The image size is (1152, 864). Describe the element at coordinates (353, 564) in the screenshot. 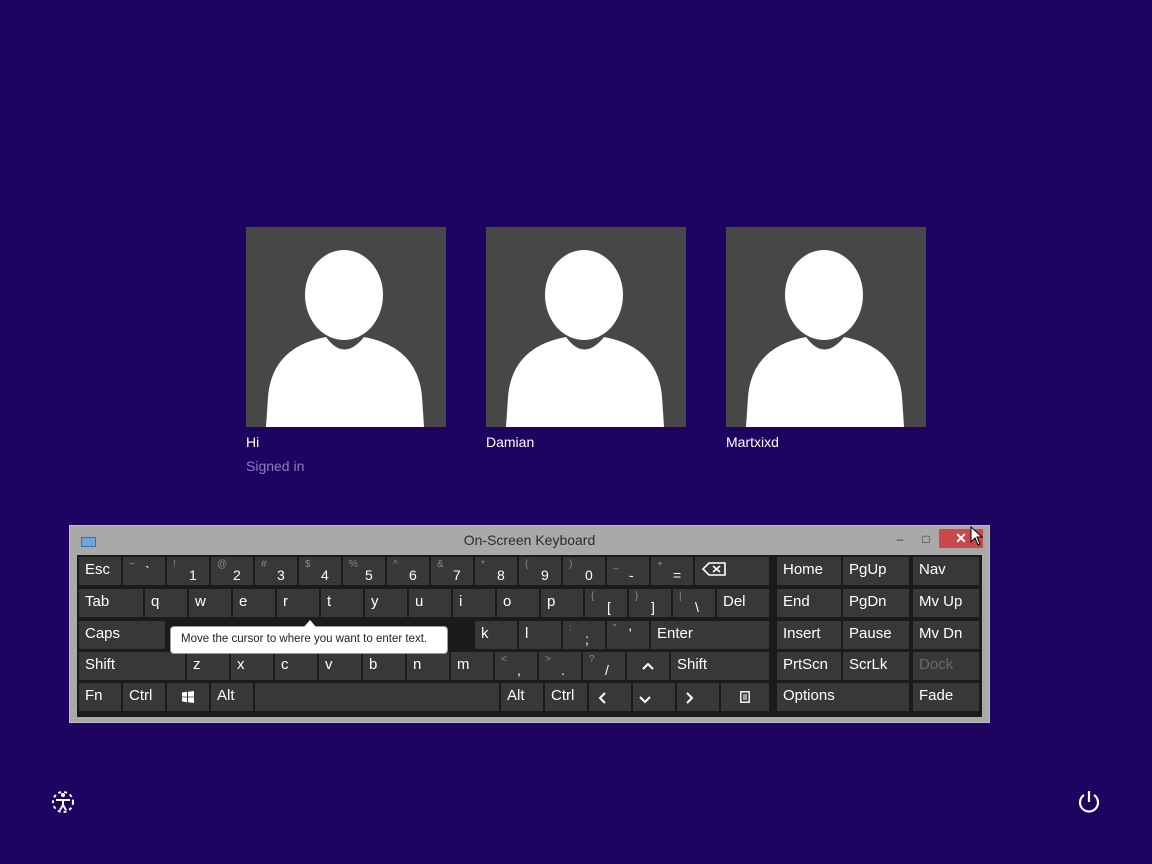

I see `key-shift-label: %` at that location.